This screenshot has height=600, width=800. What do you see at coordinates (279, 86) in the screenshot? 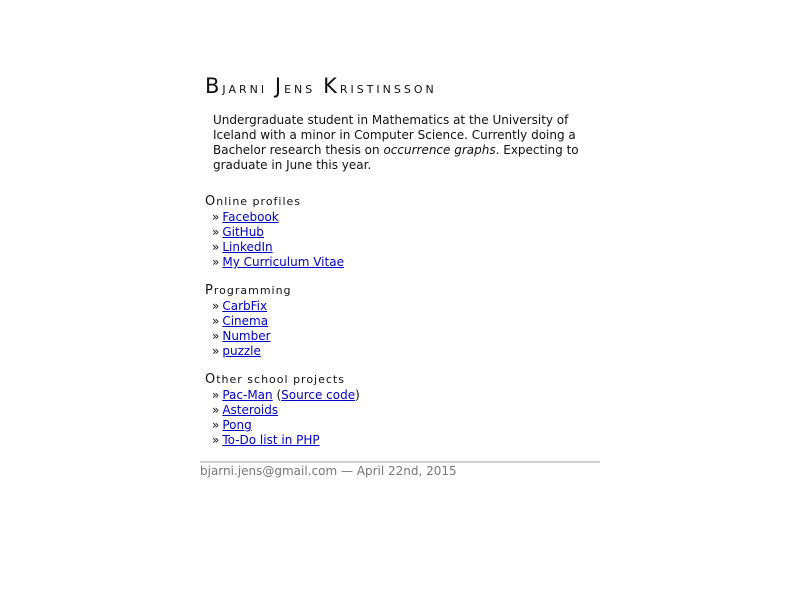
I see `name-middle-initial: J` at bounding box center [279, 86].